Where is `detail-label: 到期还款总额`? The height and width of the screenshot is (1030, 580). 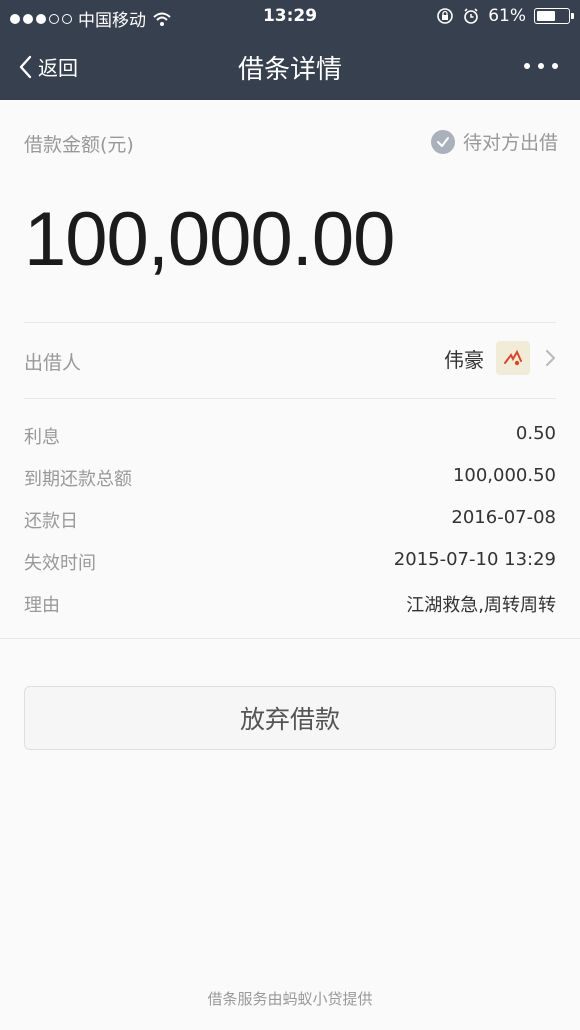 detail-label: 到期还款总额 is located at coordinates (78, 479).